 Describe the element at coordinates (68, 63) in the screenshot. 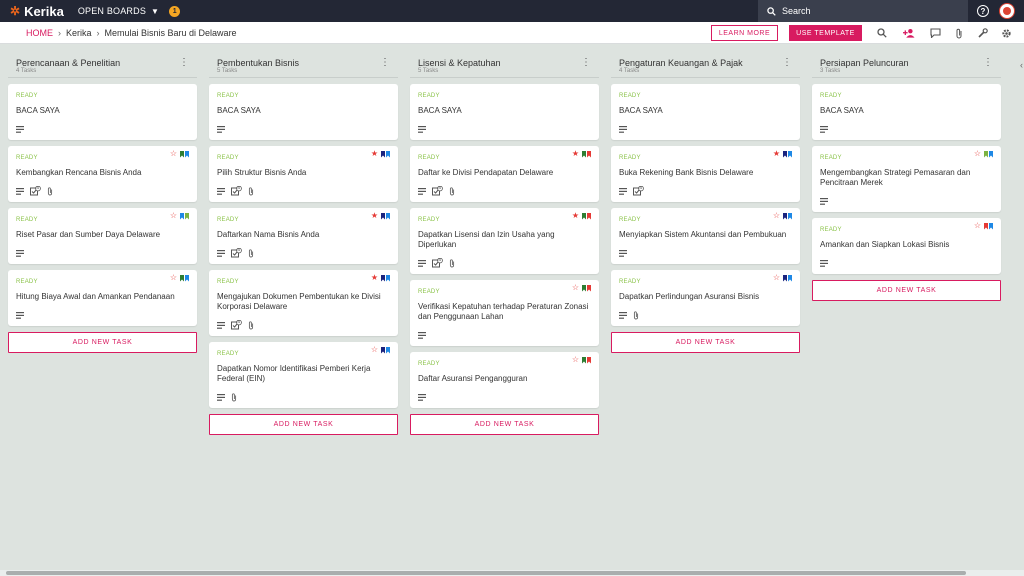

I see `column-title: Perencanaan & Penelitian` at that location.